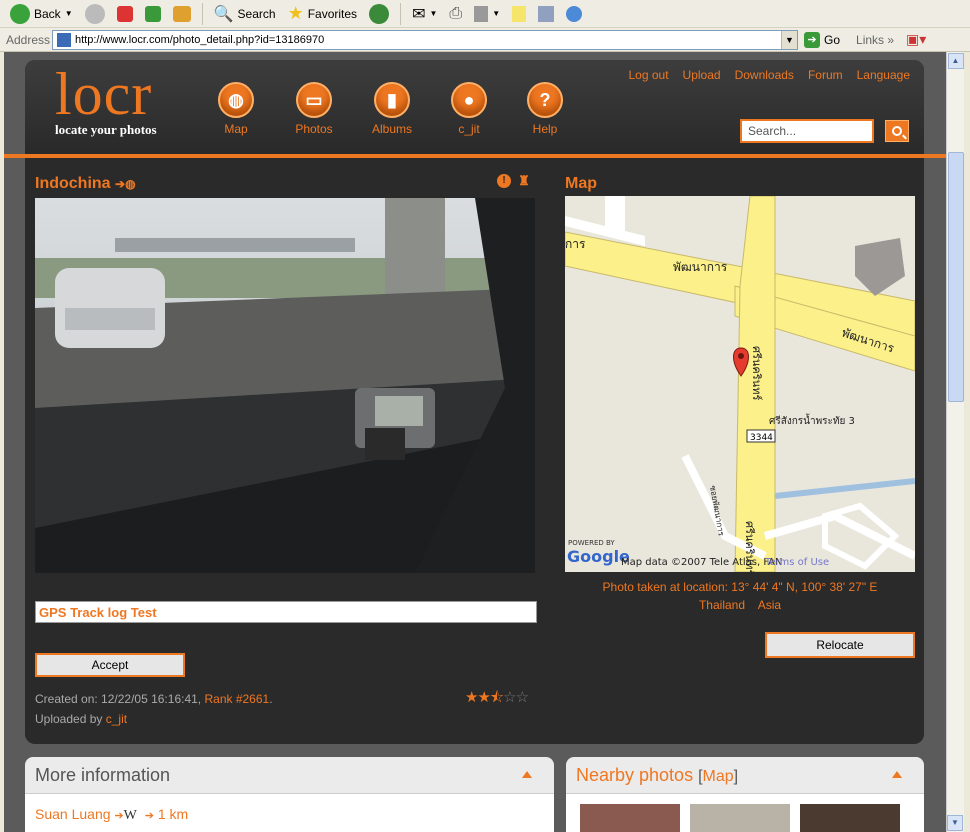  What do you see at coordinates (764, 75) in the screenshot?
I see `downloads-link: Downloads` at bounding box center [764, 75].